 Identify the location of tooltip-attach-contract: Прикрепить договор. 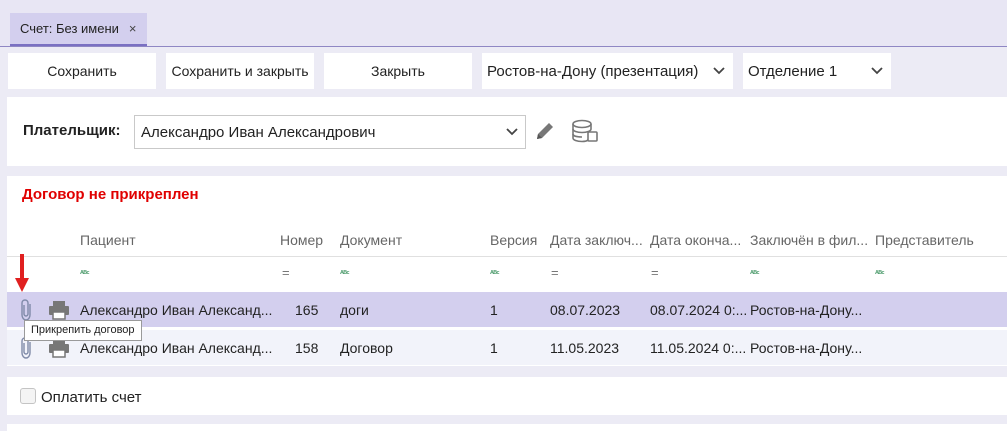
(83, 330).